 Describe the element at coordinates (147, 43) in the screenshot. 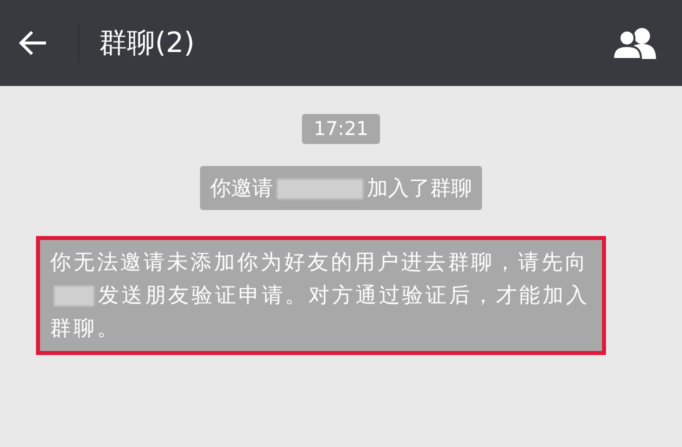

I see `window-title: 群聊(2)` at that location.